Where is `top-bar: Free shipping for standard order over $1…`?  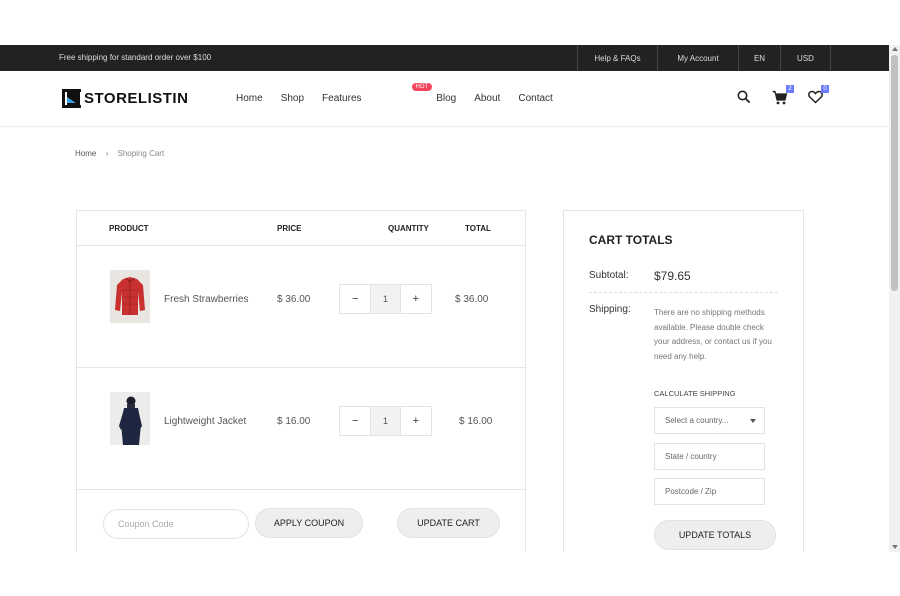
top-bar: Free shipping for standard order over $1… is located at coordinates (444, 58).